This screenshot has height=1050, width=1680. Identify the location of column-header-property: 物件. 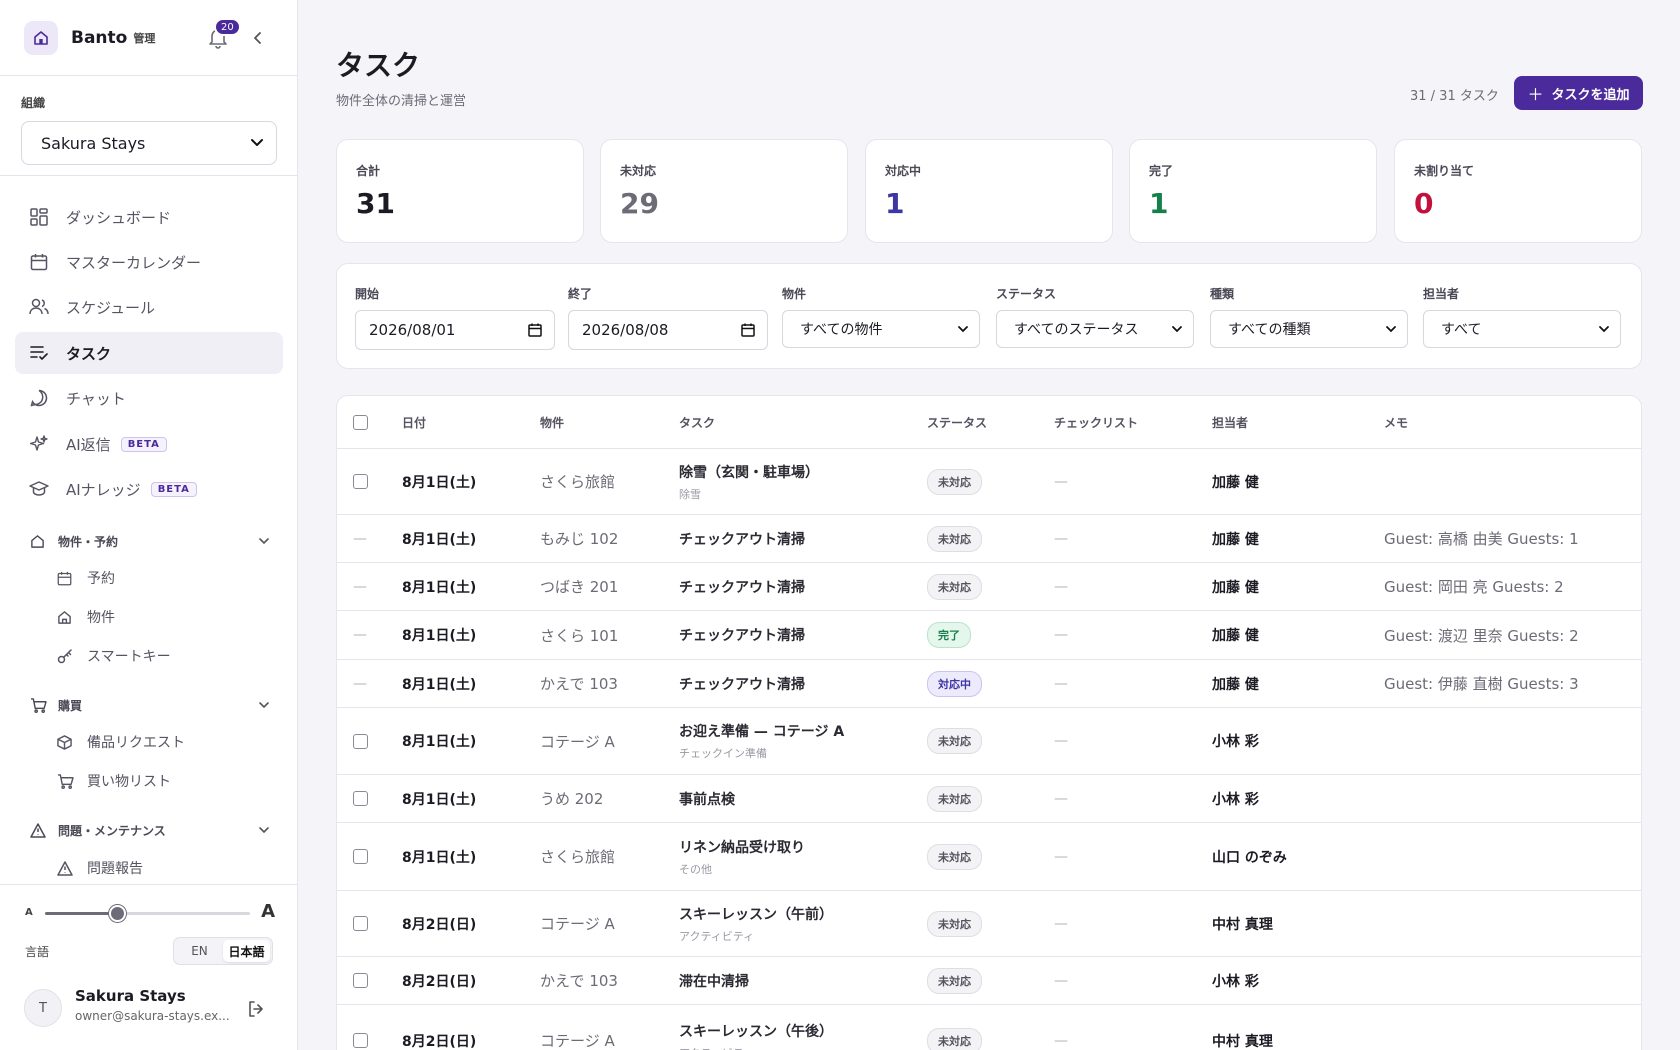
(552, 422).